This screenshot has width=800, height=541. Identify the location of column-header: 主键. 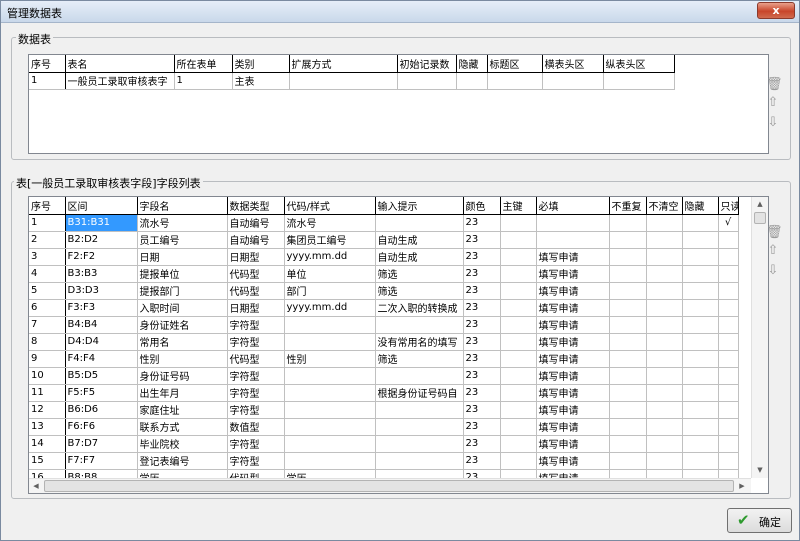
(518, 206).